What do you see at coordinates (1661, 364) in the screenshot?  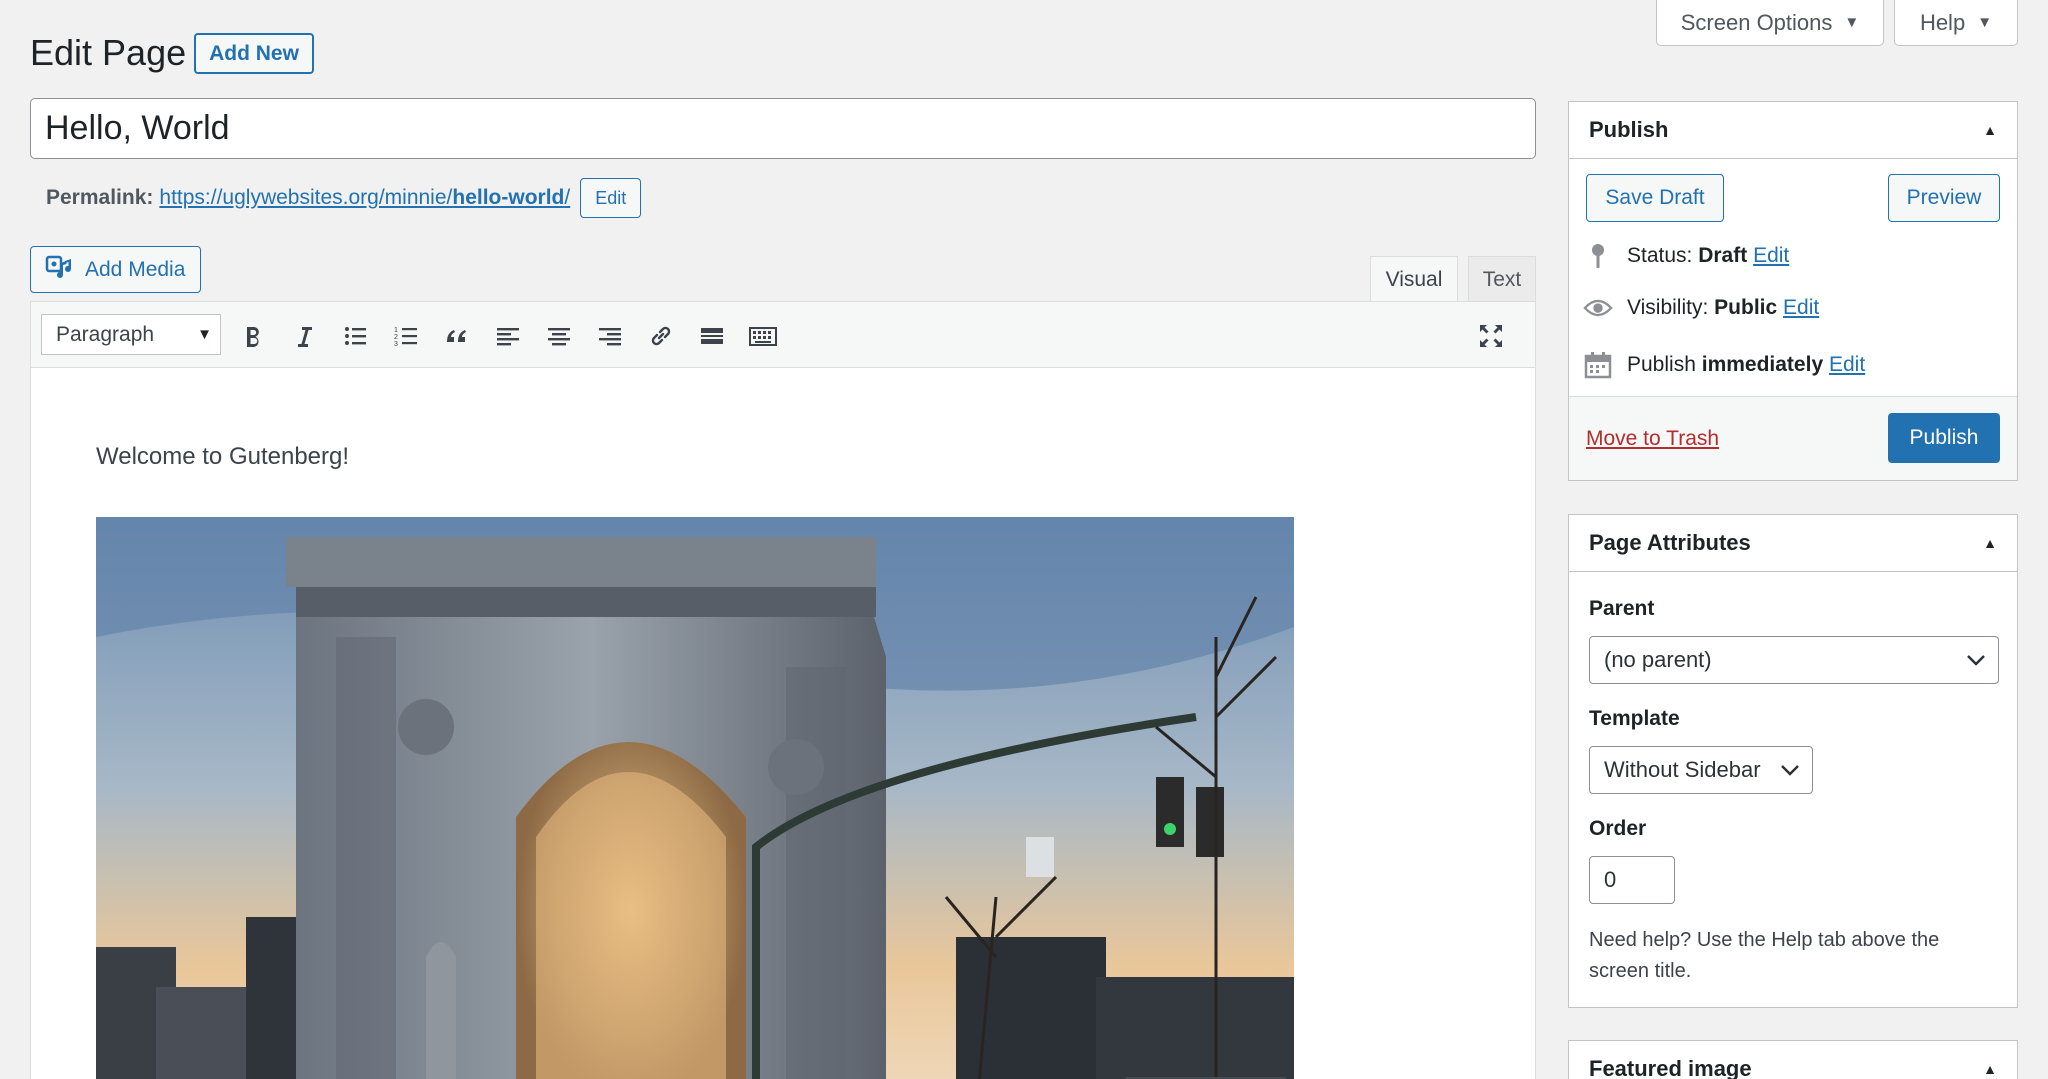 I see `schedule-label: Publish` at bounding box center [1661, 364].